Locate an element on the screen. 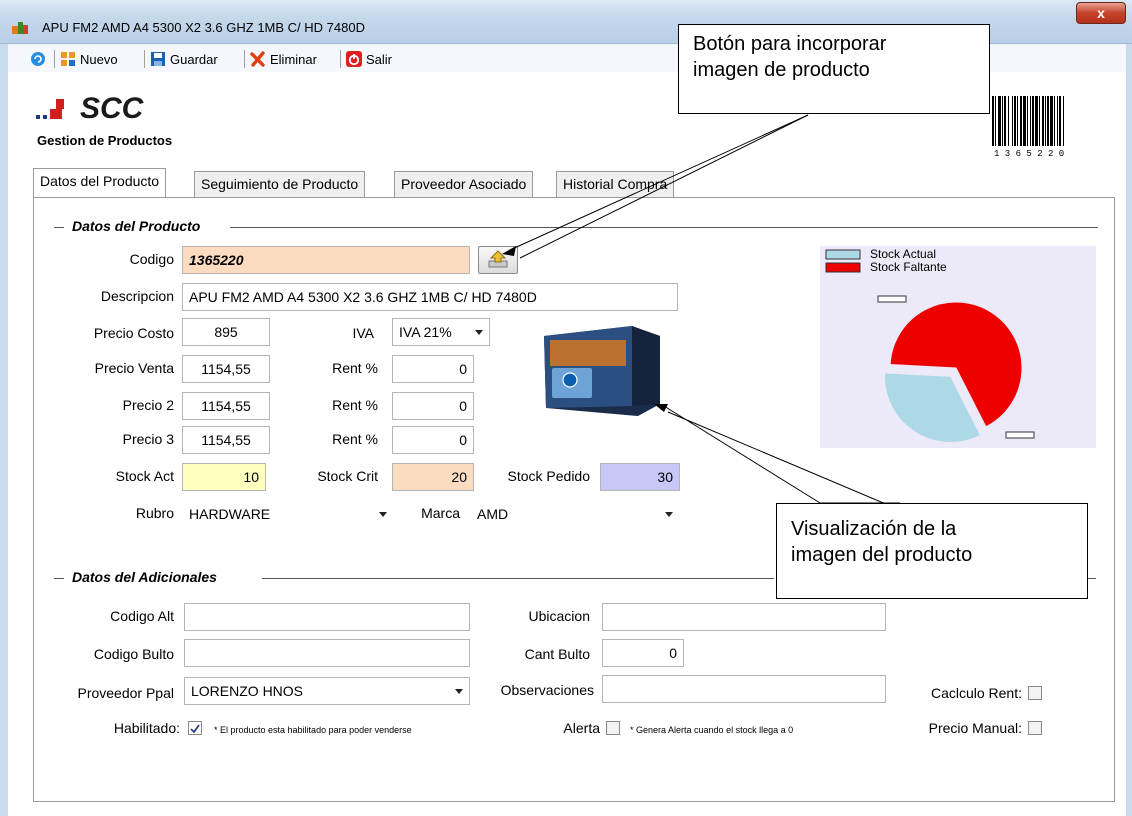 This screenshot has height=816, width=1132. callout-image-button: Botón para incorporar imagen de producto is located at coordinates (834, 69).